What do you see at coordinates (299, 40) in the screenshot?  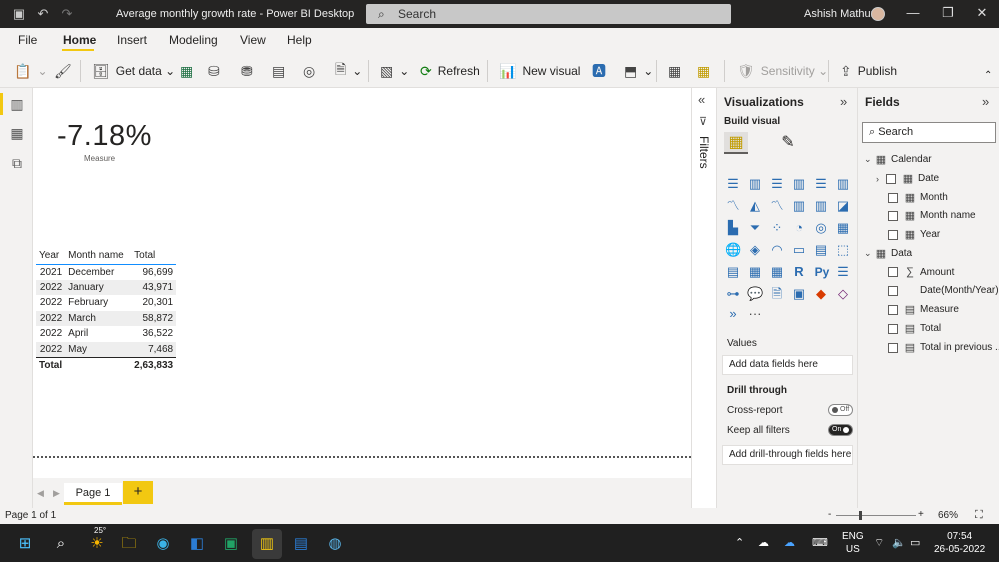 I see `menu-help: Help` at bounding box center [299, 40].